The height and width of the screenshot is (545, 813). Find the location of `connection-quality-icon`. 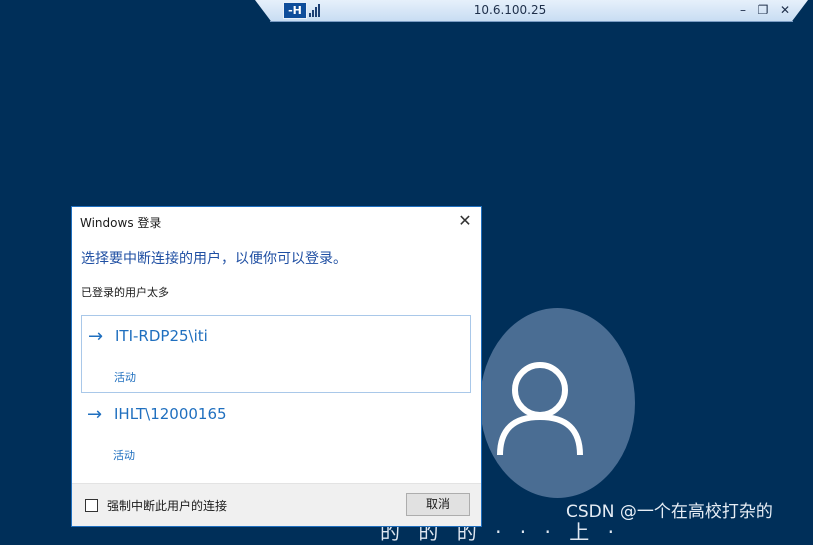

connection-quality-icon is located at coordinates (316, 10).